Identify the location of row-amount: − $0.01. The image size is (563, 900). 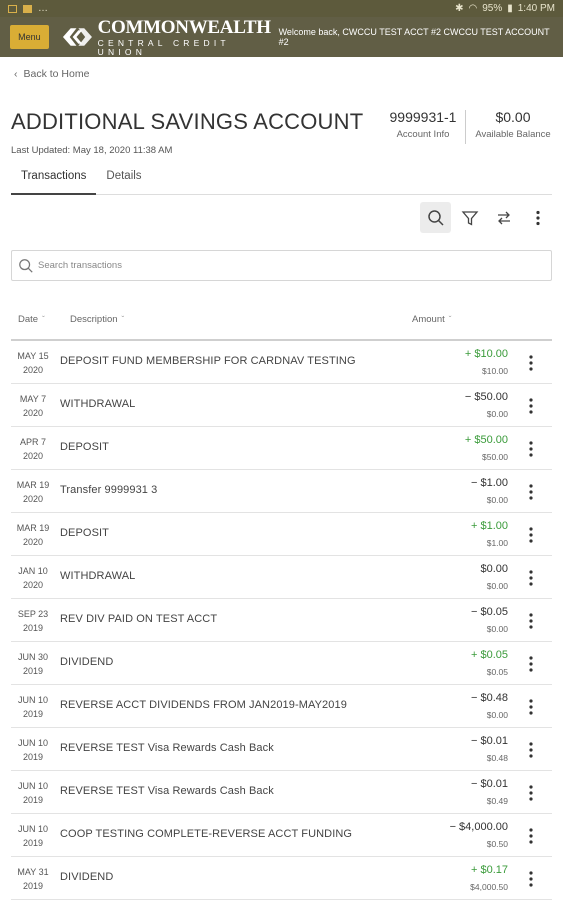
(489, 741).